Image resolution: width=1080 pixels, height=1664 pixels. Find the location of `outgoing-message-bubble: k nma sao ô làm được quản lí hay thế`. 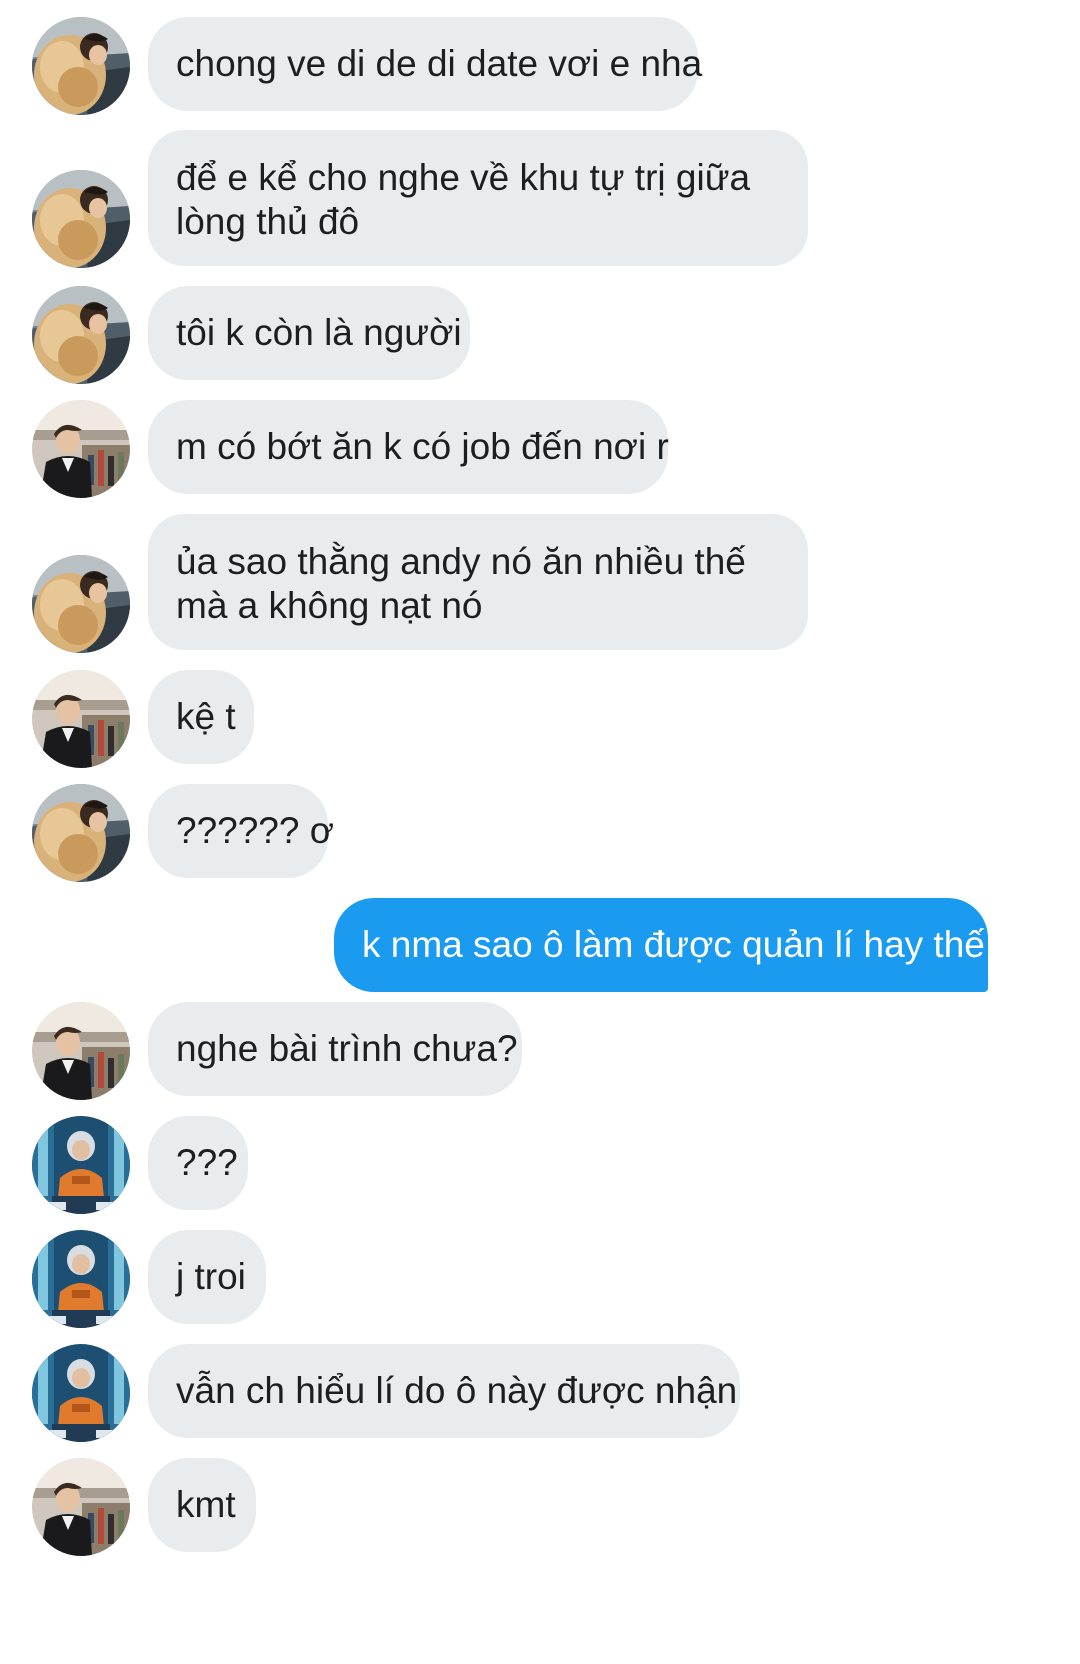

outgoing-message-bubble: k nma sao ô làm được quản lí hay thế is located at coordinates (661, 945).